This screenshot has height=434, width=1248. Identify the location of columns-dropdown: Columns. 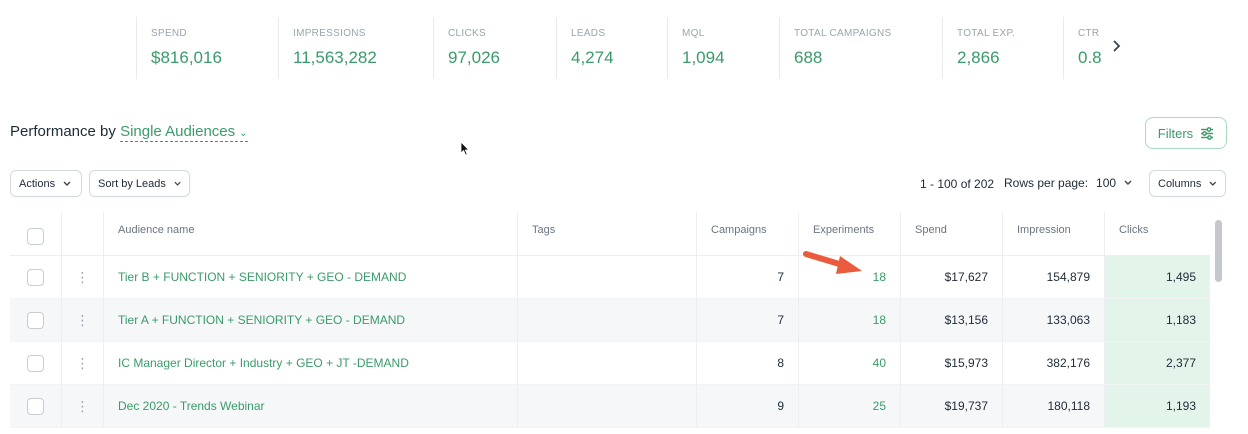
(1187, 183).